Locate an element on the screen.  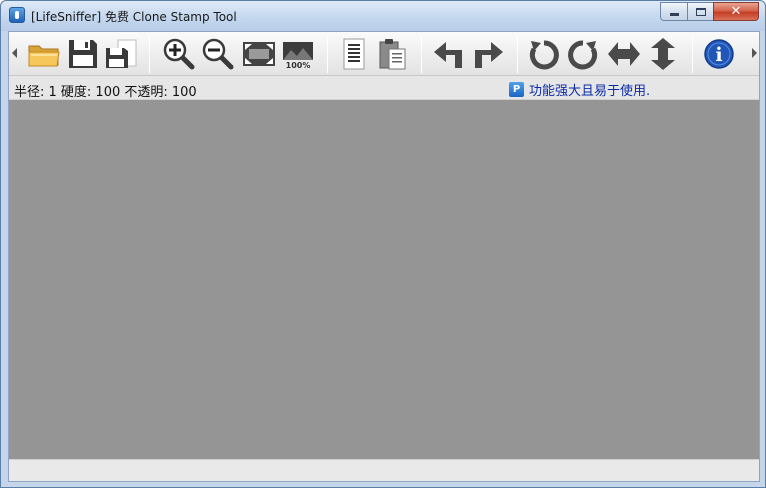
zoom-out-icon is located at coordinates (218, 54).